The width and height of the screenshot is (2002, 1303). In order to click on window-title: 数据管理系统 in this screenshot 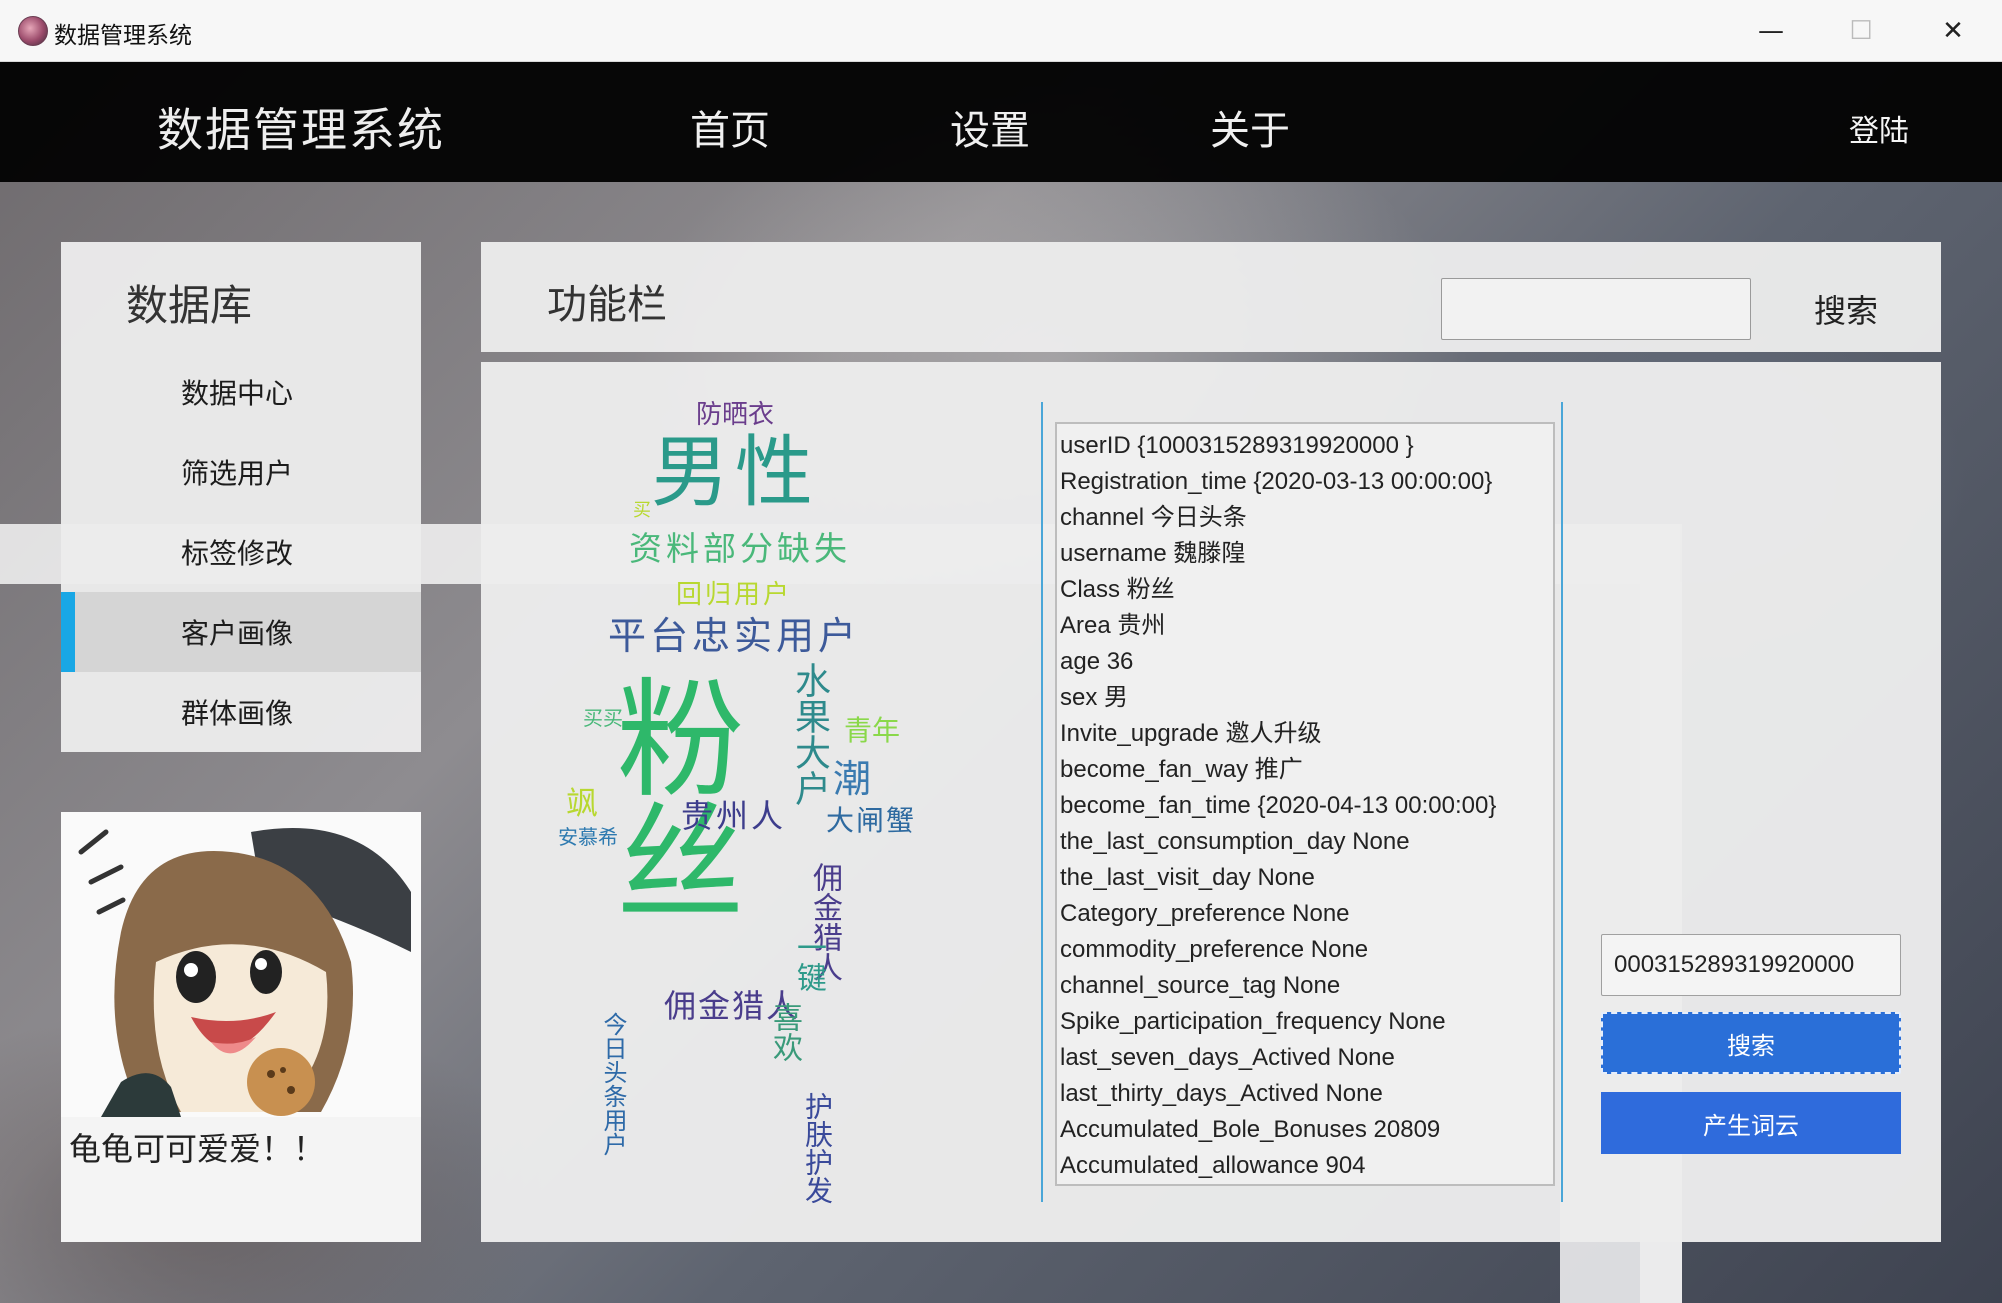, I will do `click(123, 36)`.